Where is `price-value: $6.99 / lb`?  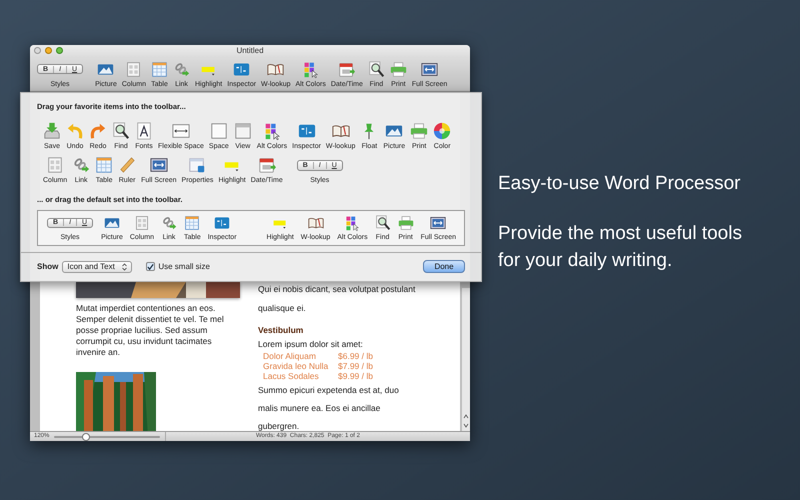 price-value: $6.99 / lb is located at coordinates (355, 356).